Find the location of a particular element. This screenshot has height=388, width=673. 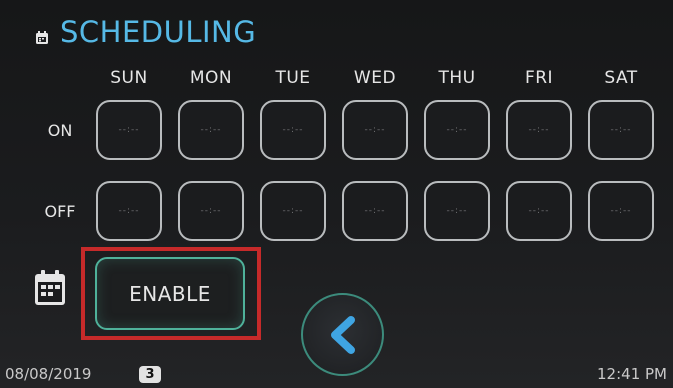

row-label-off: OFF is located at coordinates (60, 211).